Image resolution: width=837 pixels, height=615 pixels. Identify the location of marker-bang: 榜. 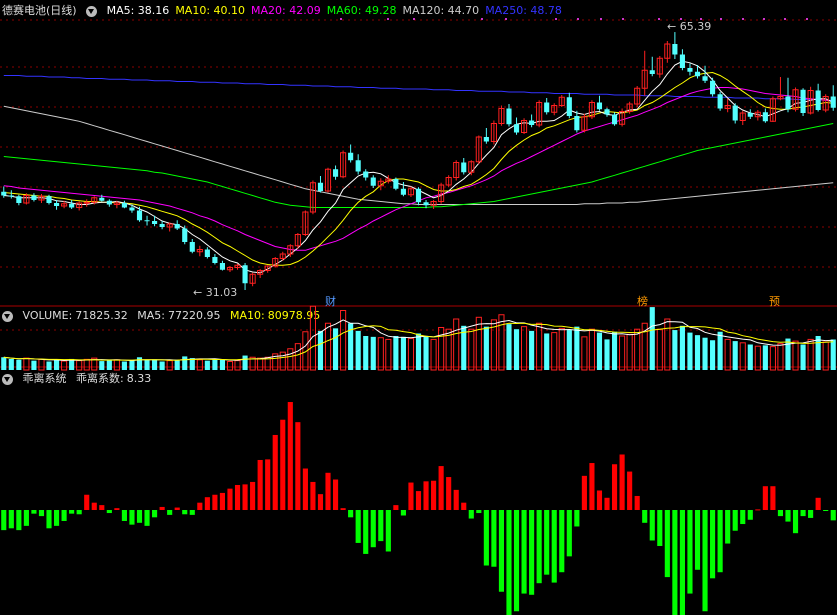
(642, 301).